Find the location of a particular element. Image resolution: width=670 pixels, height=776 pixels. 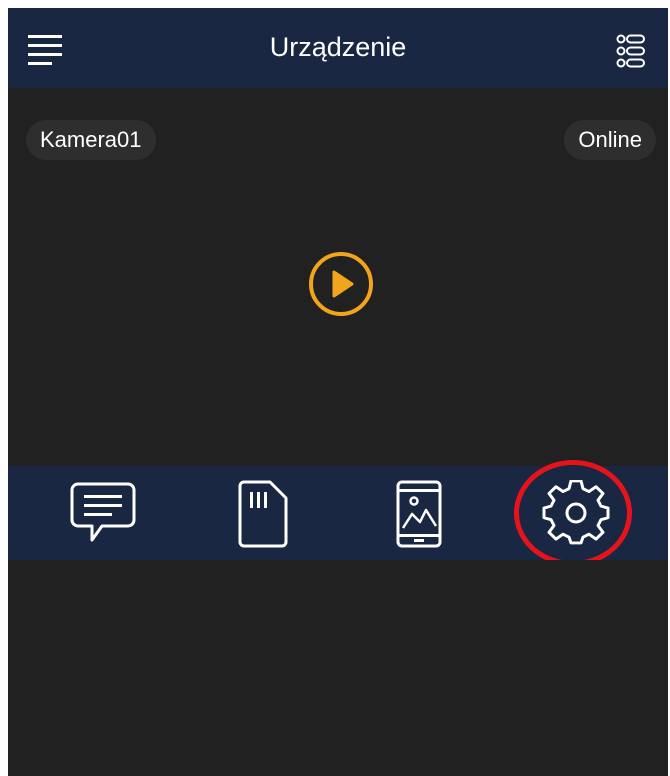

page-title: Urządzenie is located at coordinates (338, 47).